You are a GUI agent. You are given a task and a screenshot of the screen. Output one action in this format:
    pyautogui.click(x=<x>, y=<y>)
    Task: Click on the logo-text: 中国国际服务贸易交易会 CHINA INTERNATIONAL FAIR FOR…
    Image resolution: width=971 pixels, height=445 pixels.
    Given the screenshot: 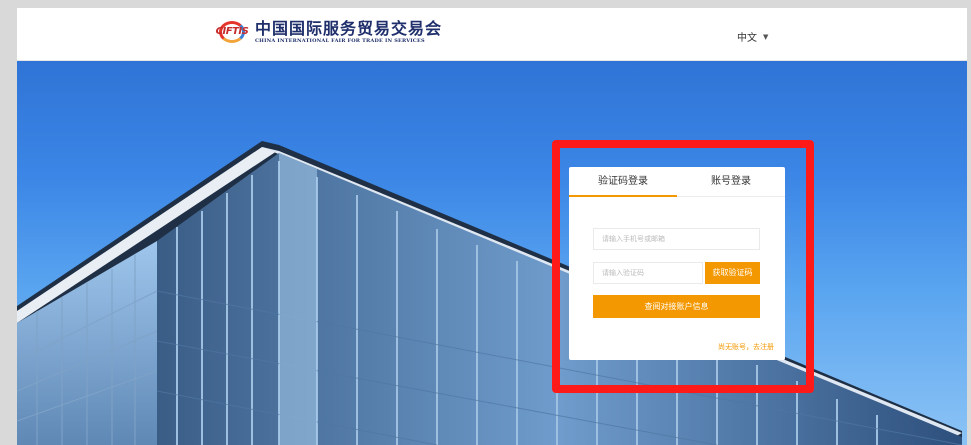 What is the action you would take?
    pyautogui.click(x=349, y=31)
    